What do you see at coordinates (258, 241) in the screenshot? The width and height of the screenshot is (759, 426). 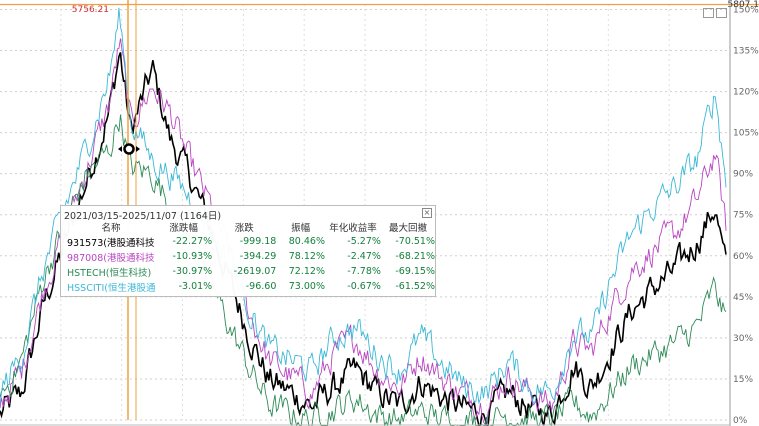 I see `row-change: -999.18` at bounding box center [258, 241].